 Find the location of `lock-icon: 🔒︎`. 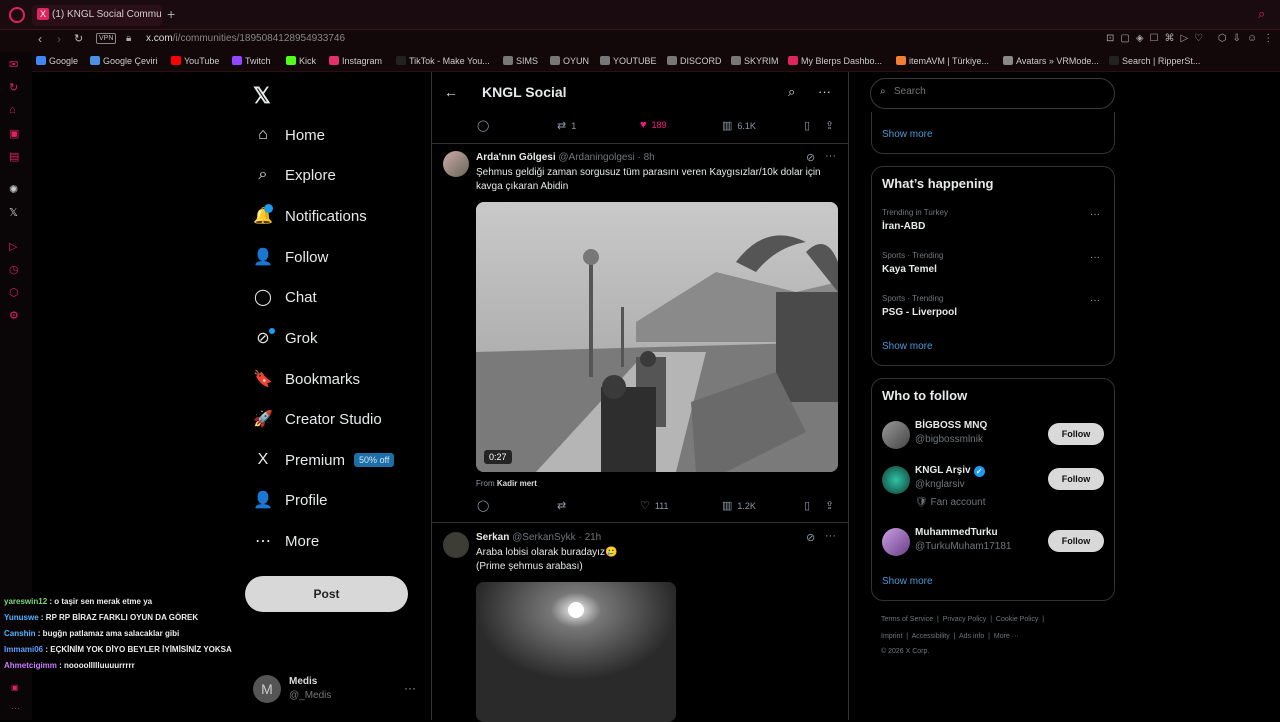

lock-icon: 🔒︎ is located at coordinates (128, 38).